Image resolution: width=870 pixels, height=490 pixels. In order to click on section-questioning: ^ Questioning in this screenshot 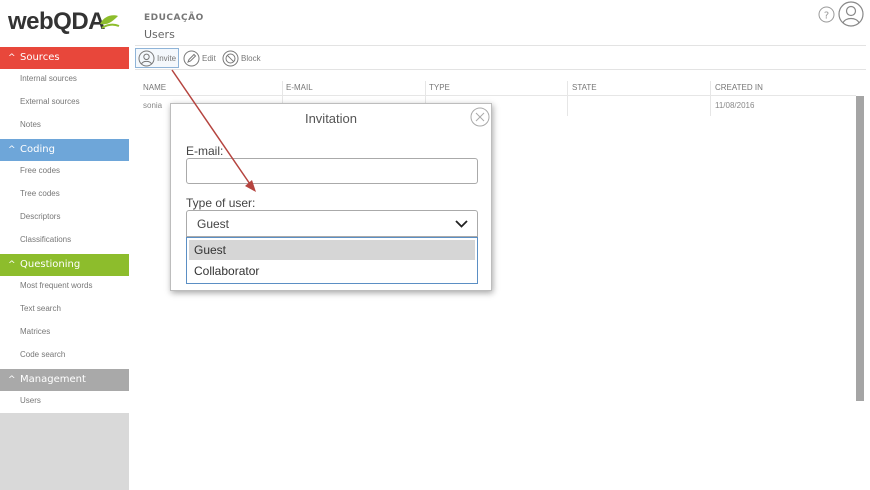, I will do `click(64, 265)`.